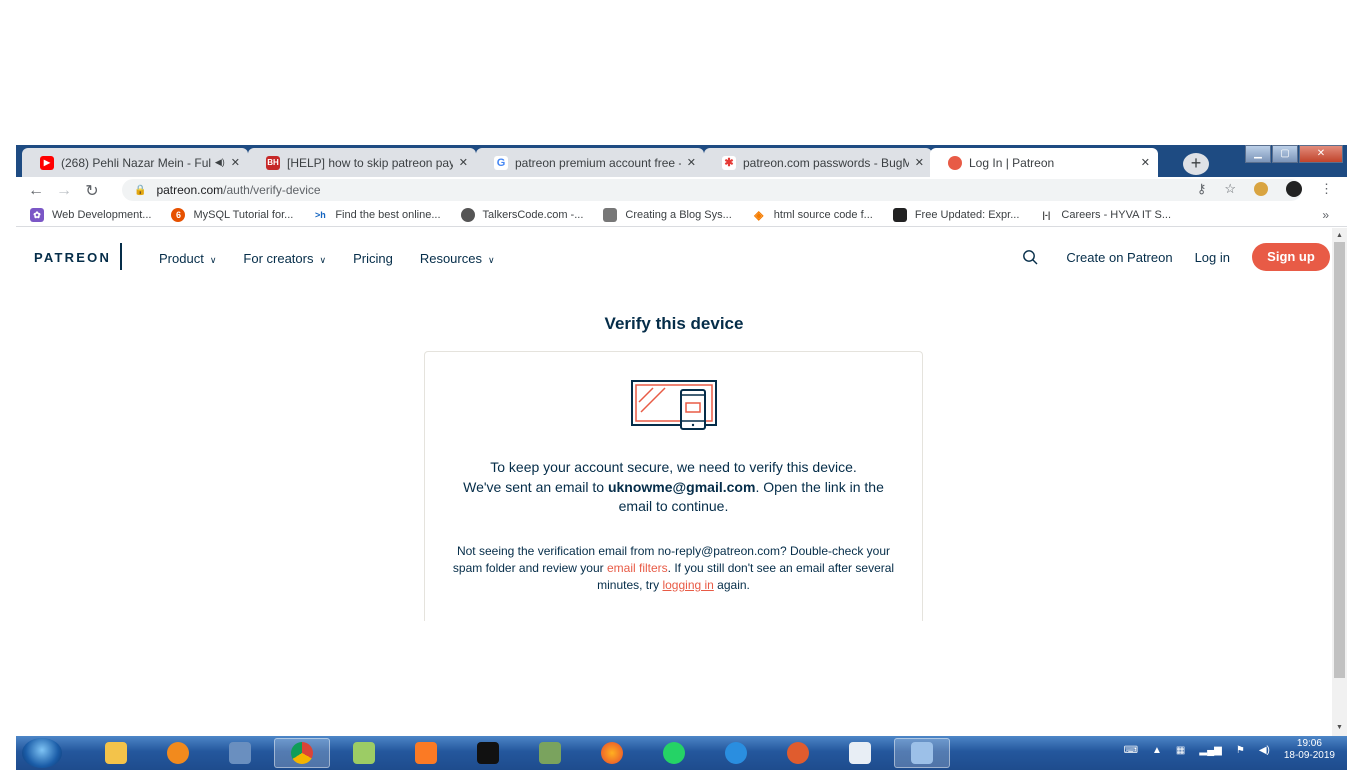 The image size is (1366, 772). I want to click on terminal-icon, so click(488, 753).